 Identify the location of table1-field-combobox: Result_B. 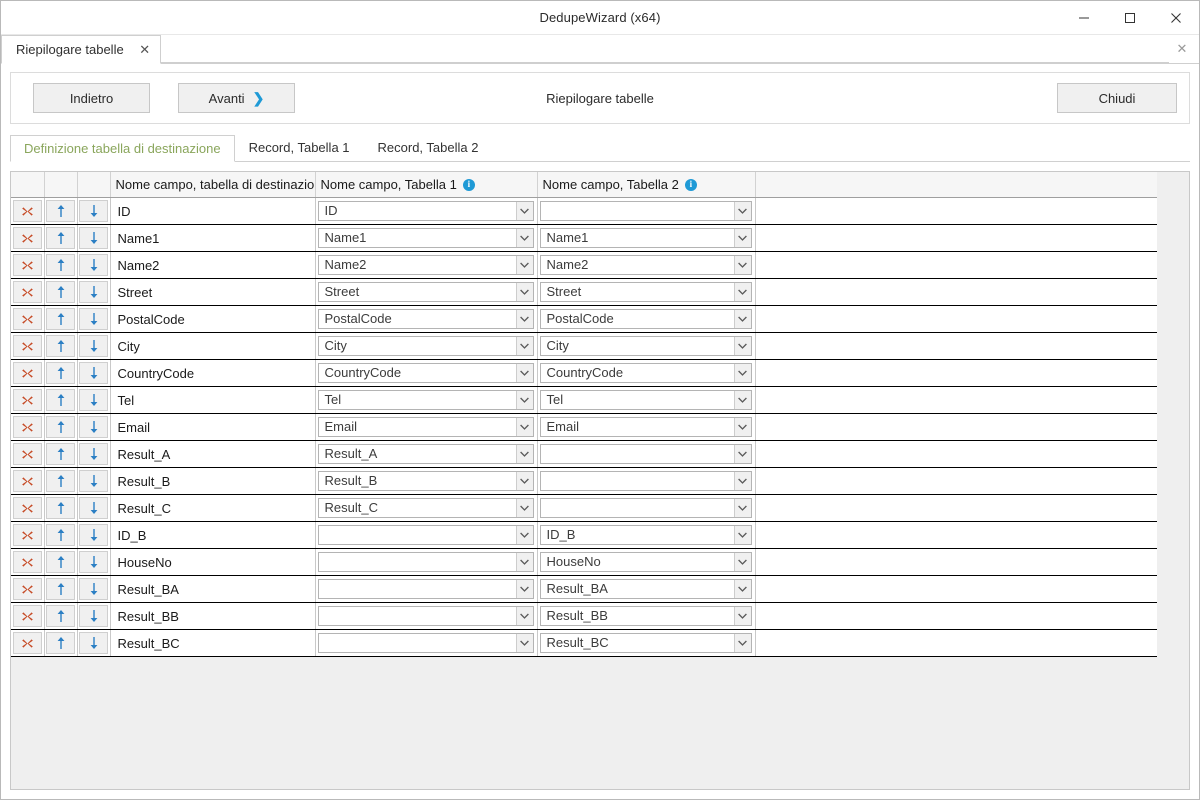
(425, 481).